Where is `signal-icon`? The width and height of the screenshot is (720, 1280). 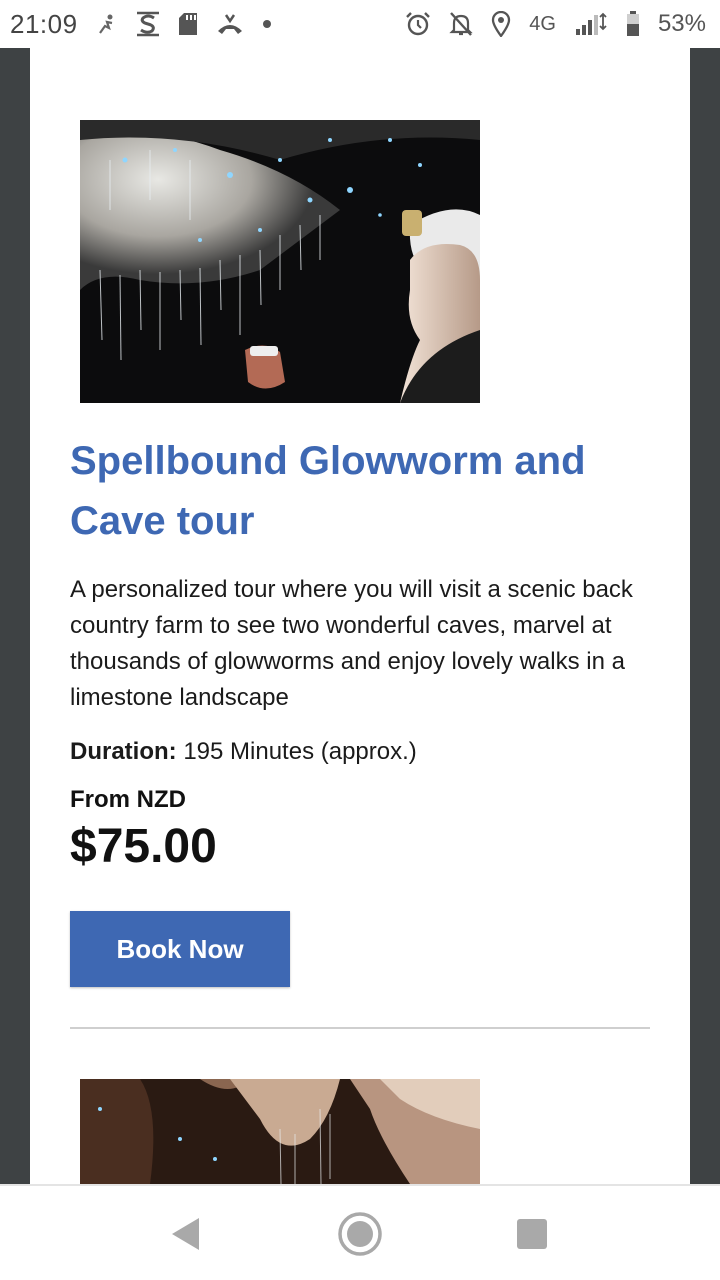
signal-icon is located at coordinates (591, 24).